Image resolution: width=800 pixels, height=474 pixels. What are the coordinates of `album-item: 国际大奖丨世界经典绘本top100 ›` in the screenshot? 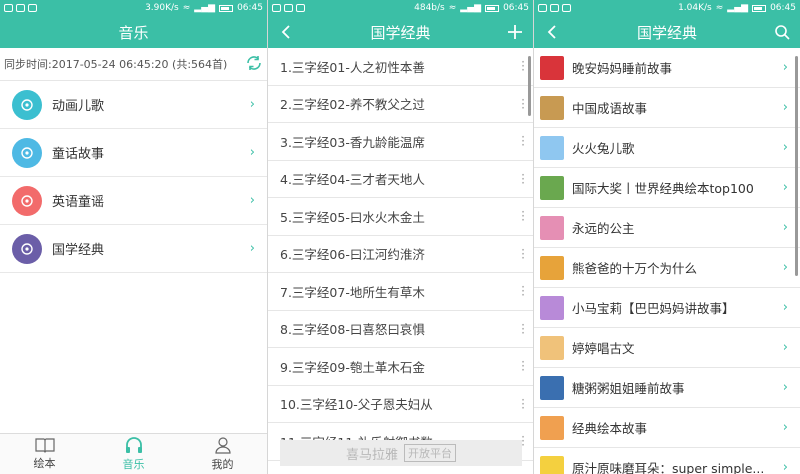 It's located at (667, 188).